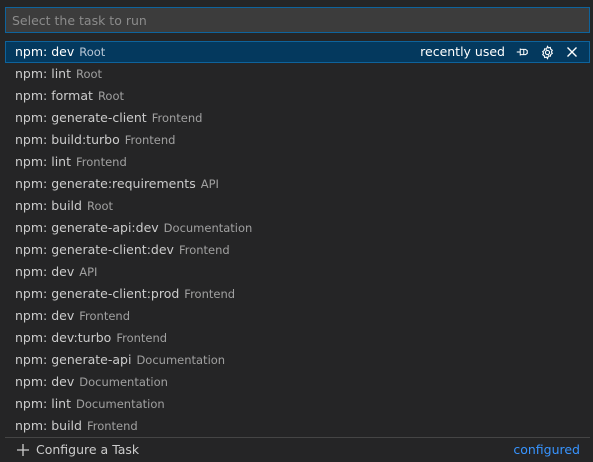 Image resolution: width=593 pixels, height=462 pixels. What do you see at coordinates (297, 140) in the screenshot?
I see `task-row: npm: build:turbo Frontend` at bounding box center [297, 140].